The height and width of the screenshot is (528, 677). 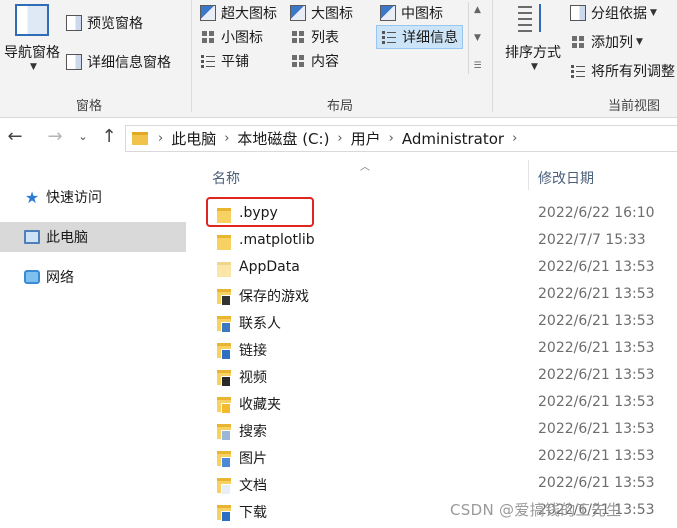 What do you see at coordinates (93, 277) in the screenshot?
I see `nav-item-network: 网络` at bounding box center [93, 277].